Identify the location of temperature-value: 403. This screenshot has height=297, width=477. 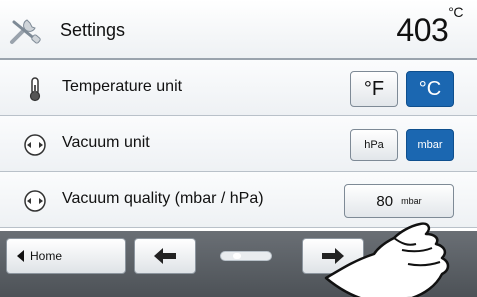
(422, 30).